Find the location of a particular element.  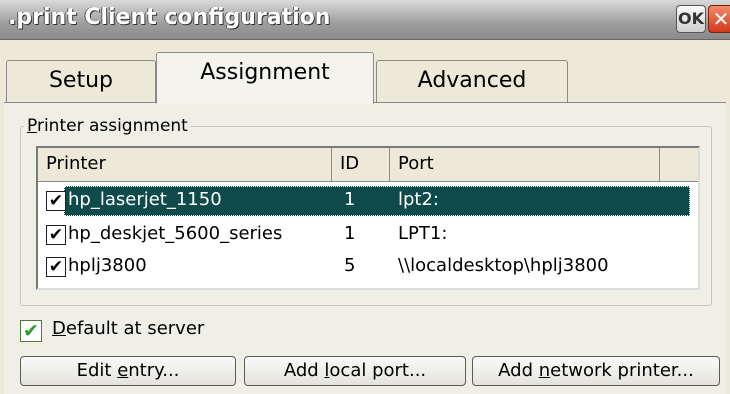

default-at-server-label: Default at server is located at coordinates (128, 328).